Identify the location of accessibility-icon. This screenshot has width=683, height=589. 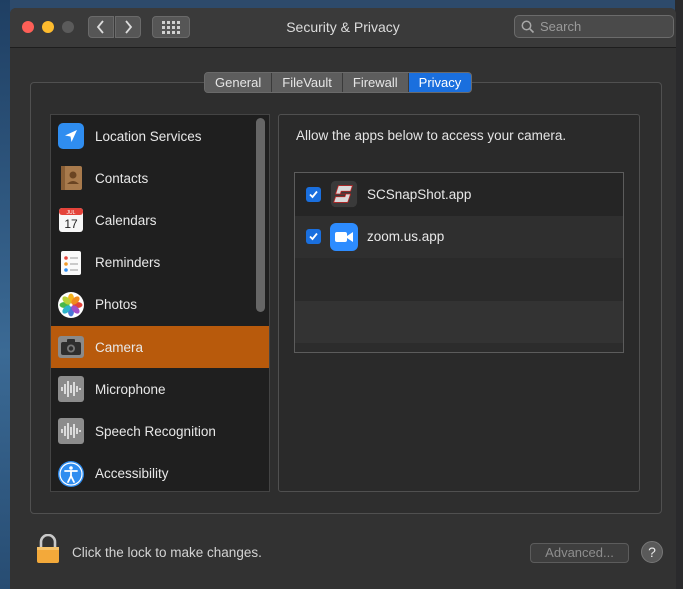
(71, 474).